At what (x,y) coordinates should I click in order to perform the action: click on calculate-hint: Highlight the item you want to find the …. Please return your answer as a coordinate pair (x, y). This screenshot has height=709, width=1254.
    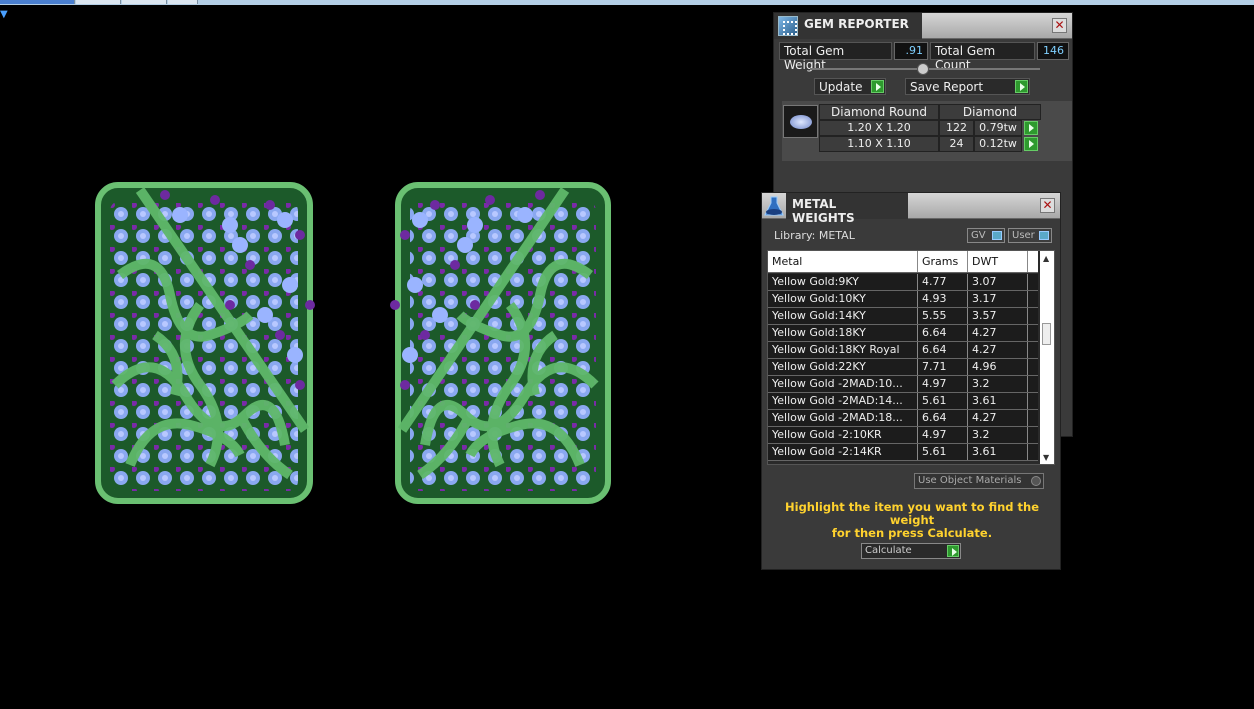
    Looking at the image, I should click on (912, 520).